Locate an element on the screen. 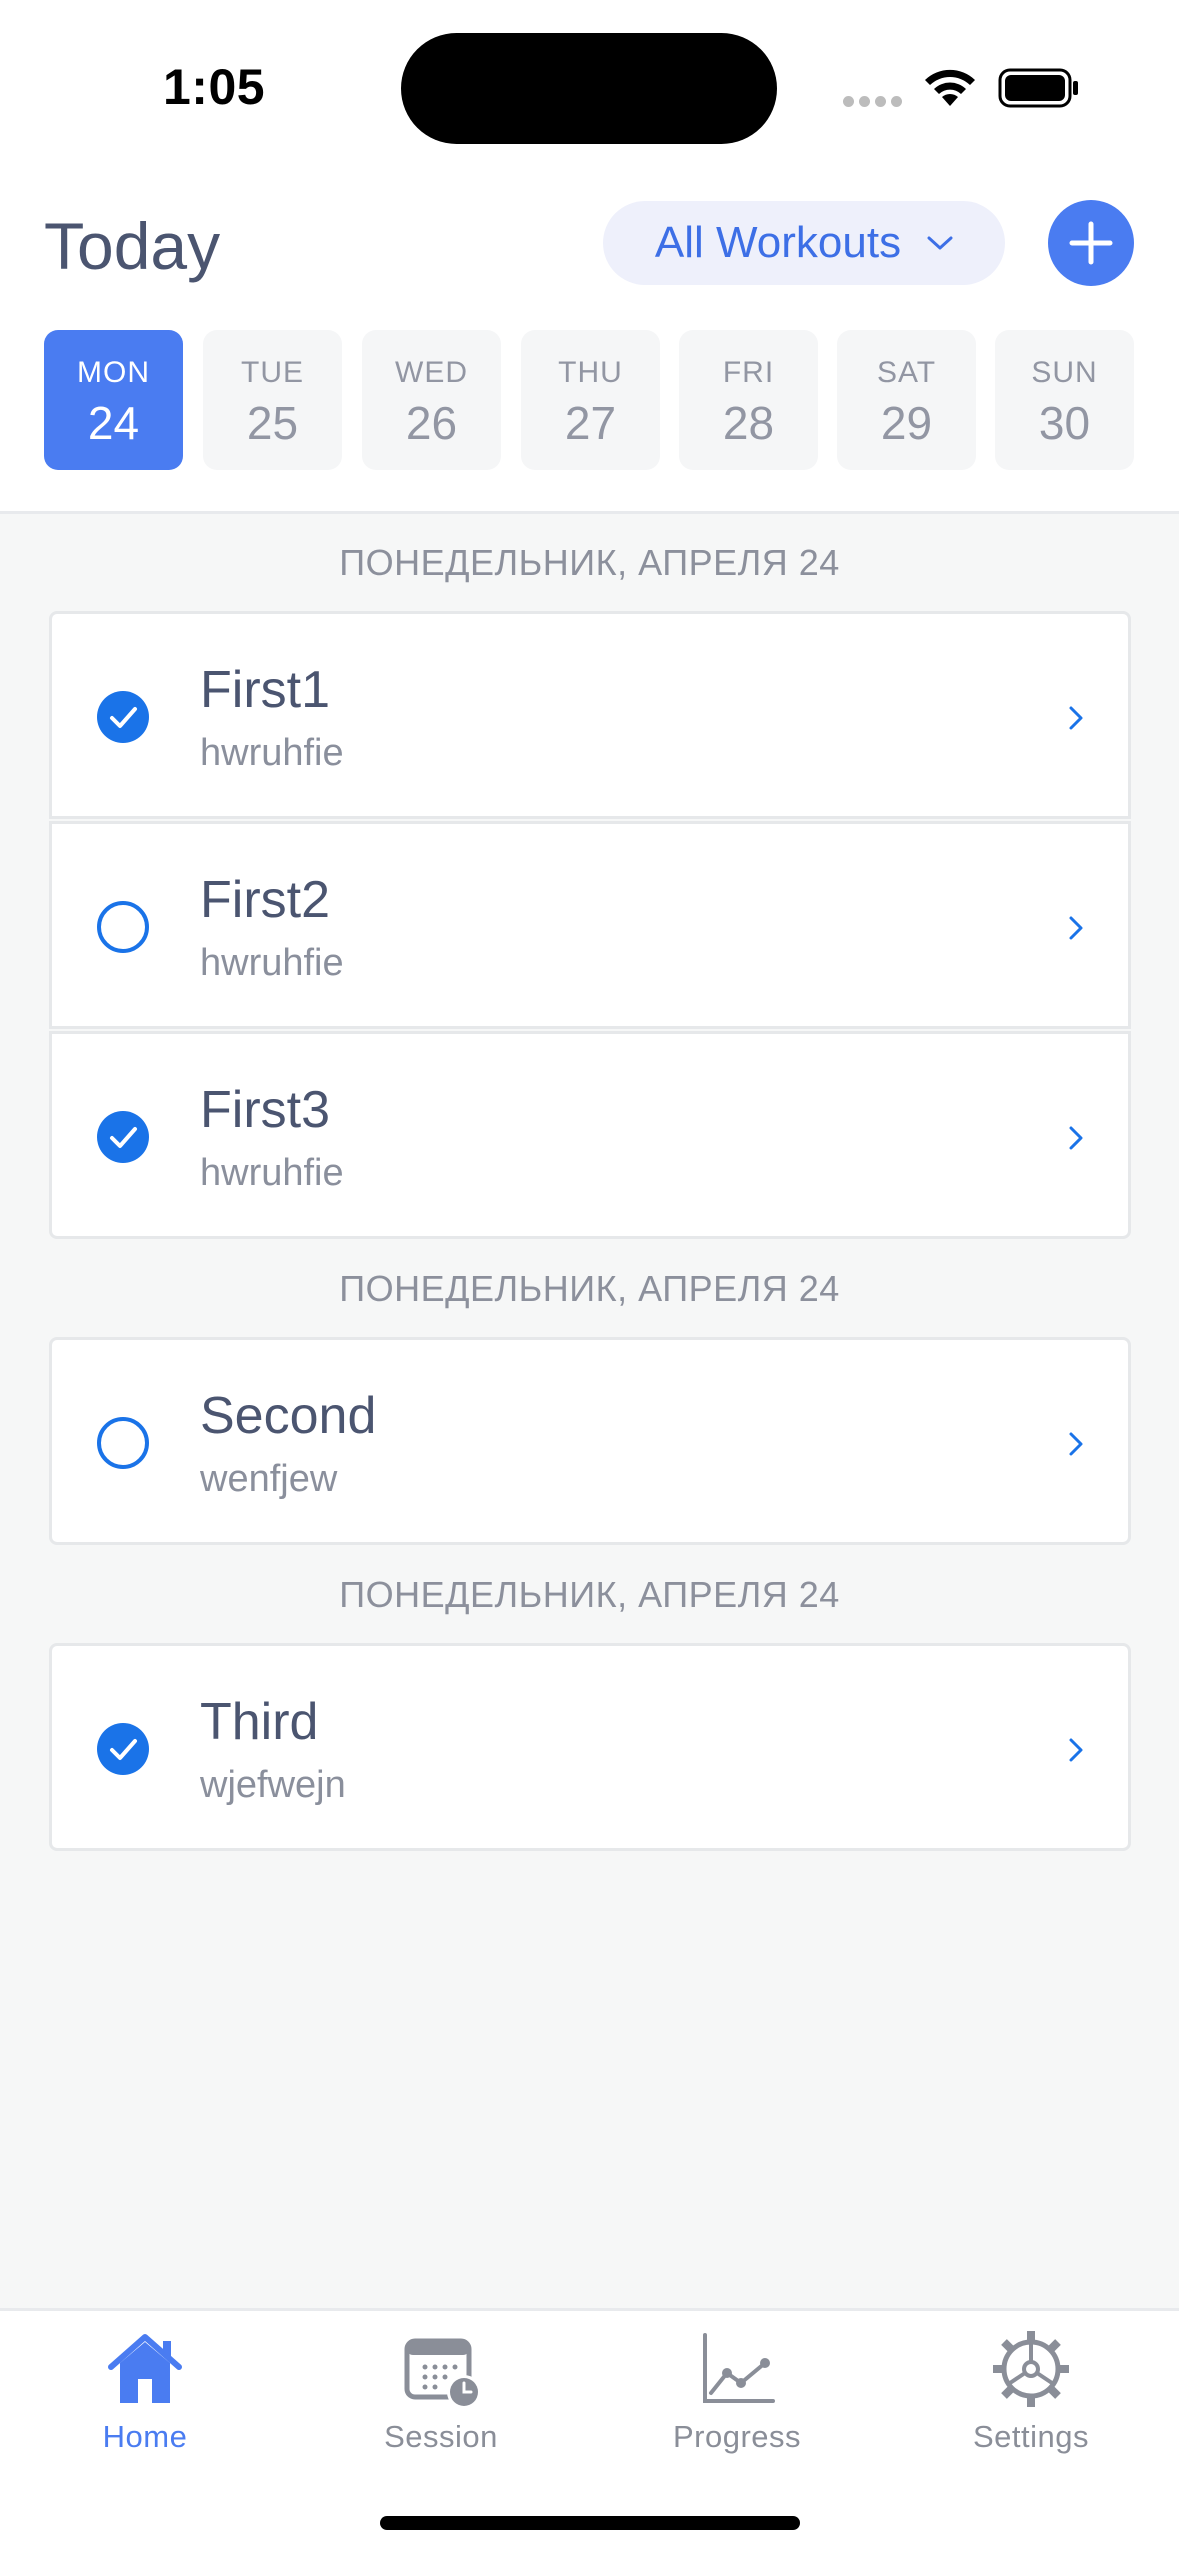 This screenshot has height=2556, width=1179. day-name: FRI is located at coordinates (748, 372).